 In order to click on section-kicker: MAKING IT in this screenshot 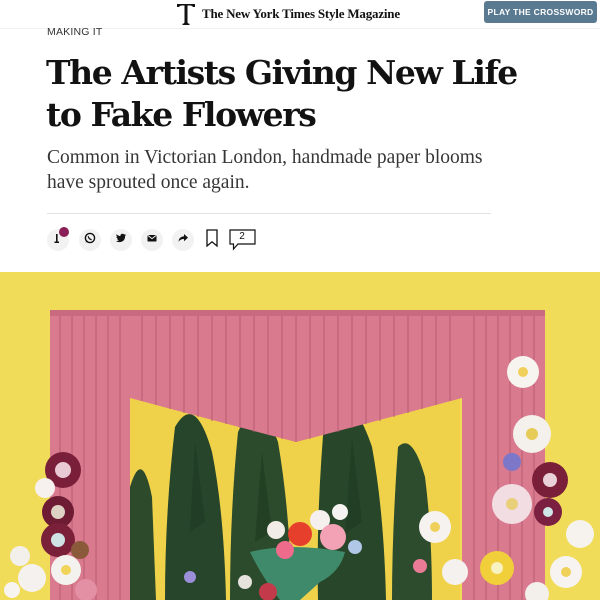, I will do `click(74, 32)`.